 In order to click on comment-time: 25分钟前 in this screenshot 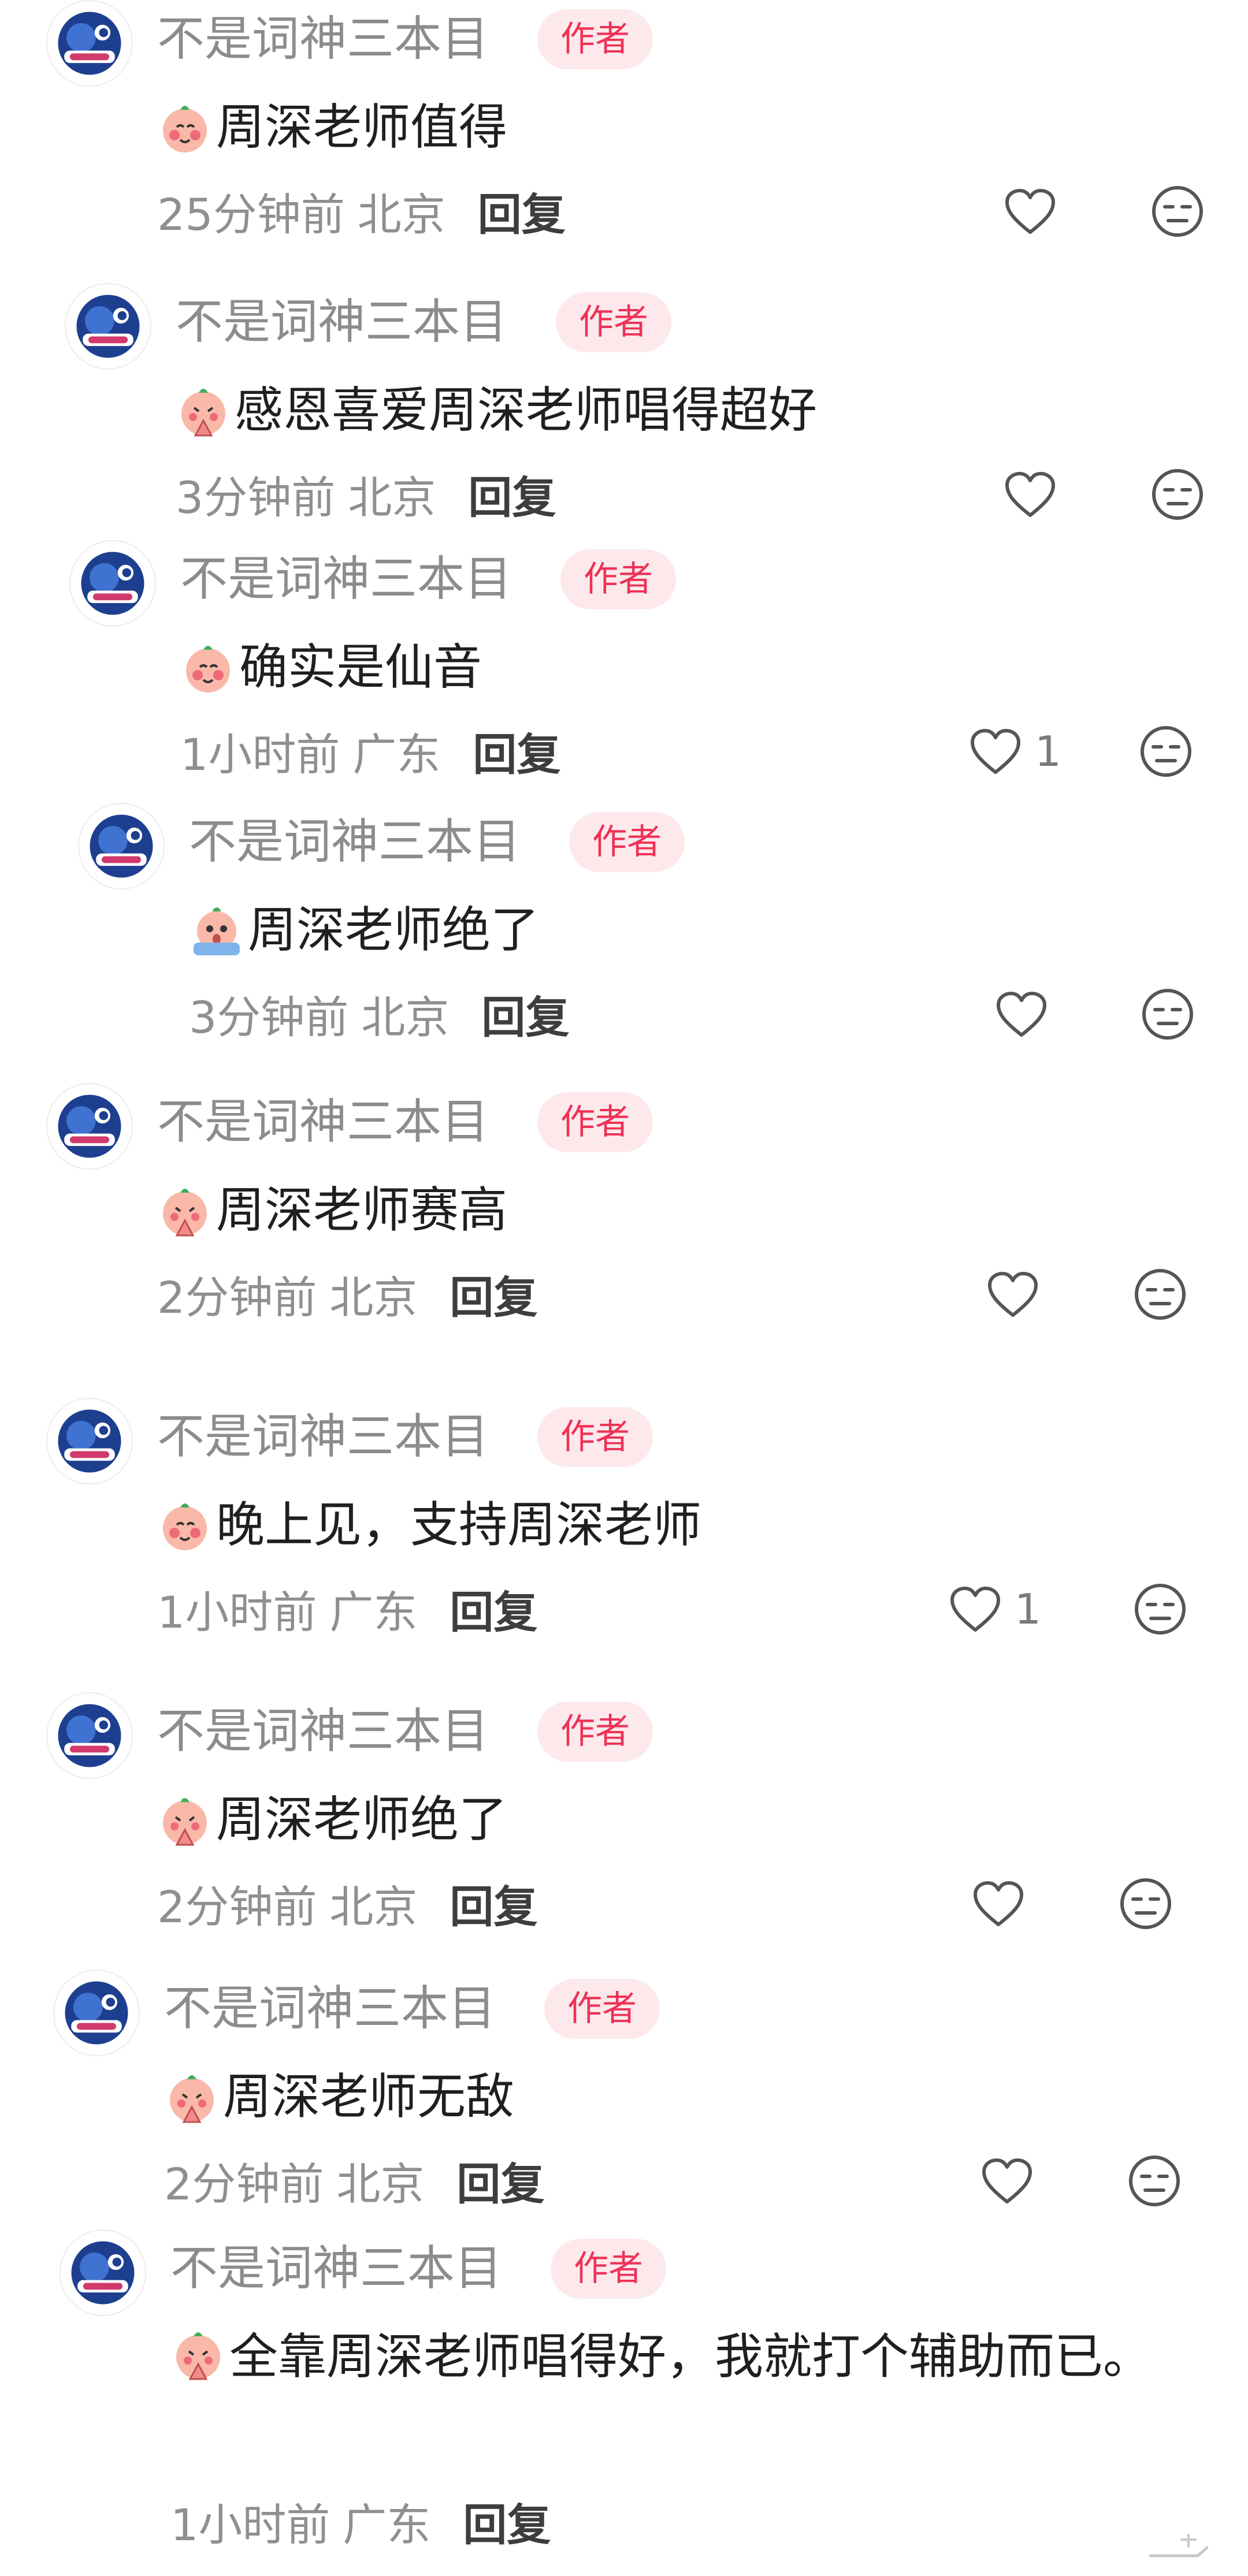, I will do `click(251, 215)`.